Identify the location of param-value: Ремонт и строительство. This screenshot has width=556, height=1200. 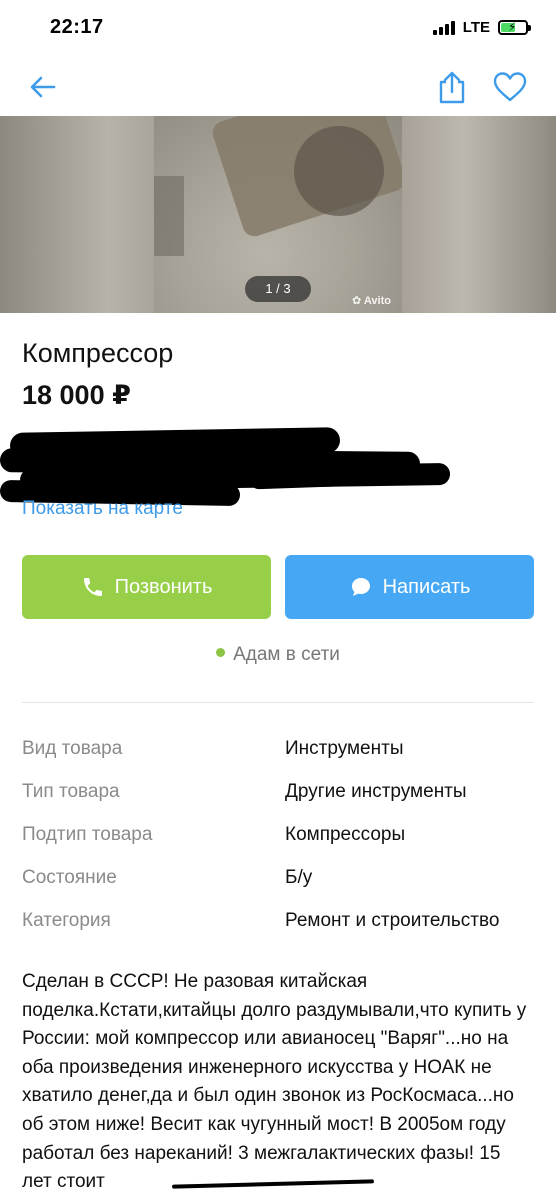
(392, 920).